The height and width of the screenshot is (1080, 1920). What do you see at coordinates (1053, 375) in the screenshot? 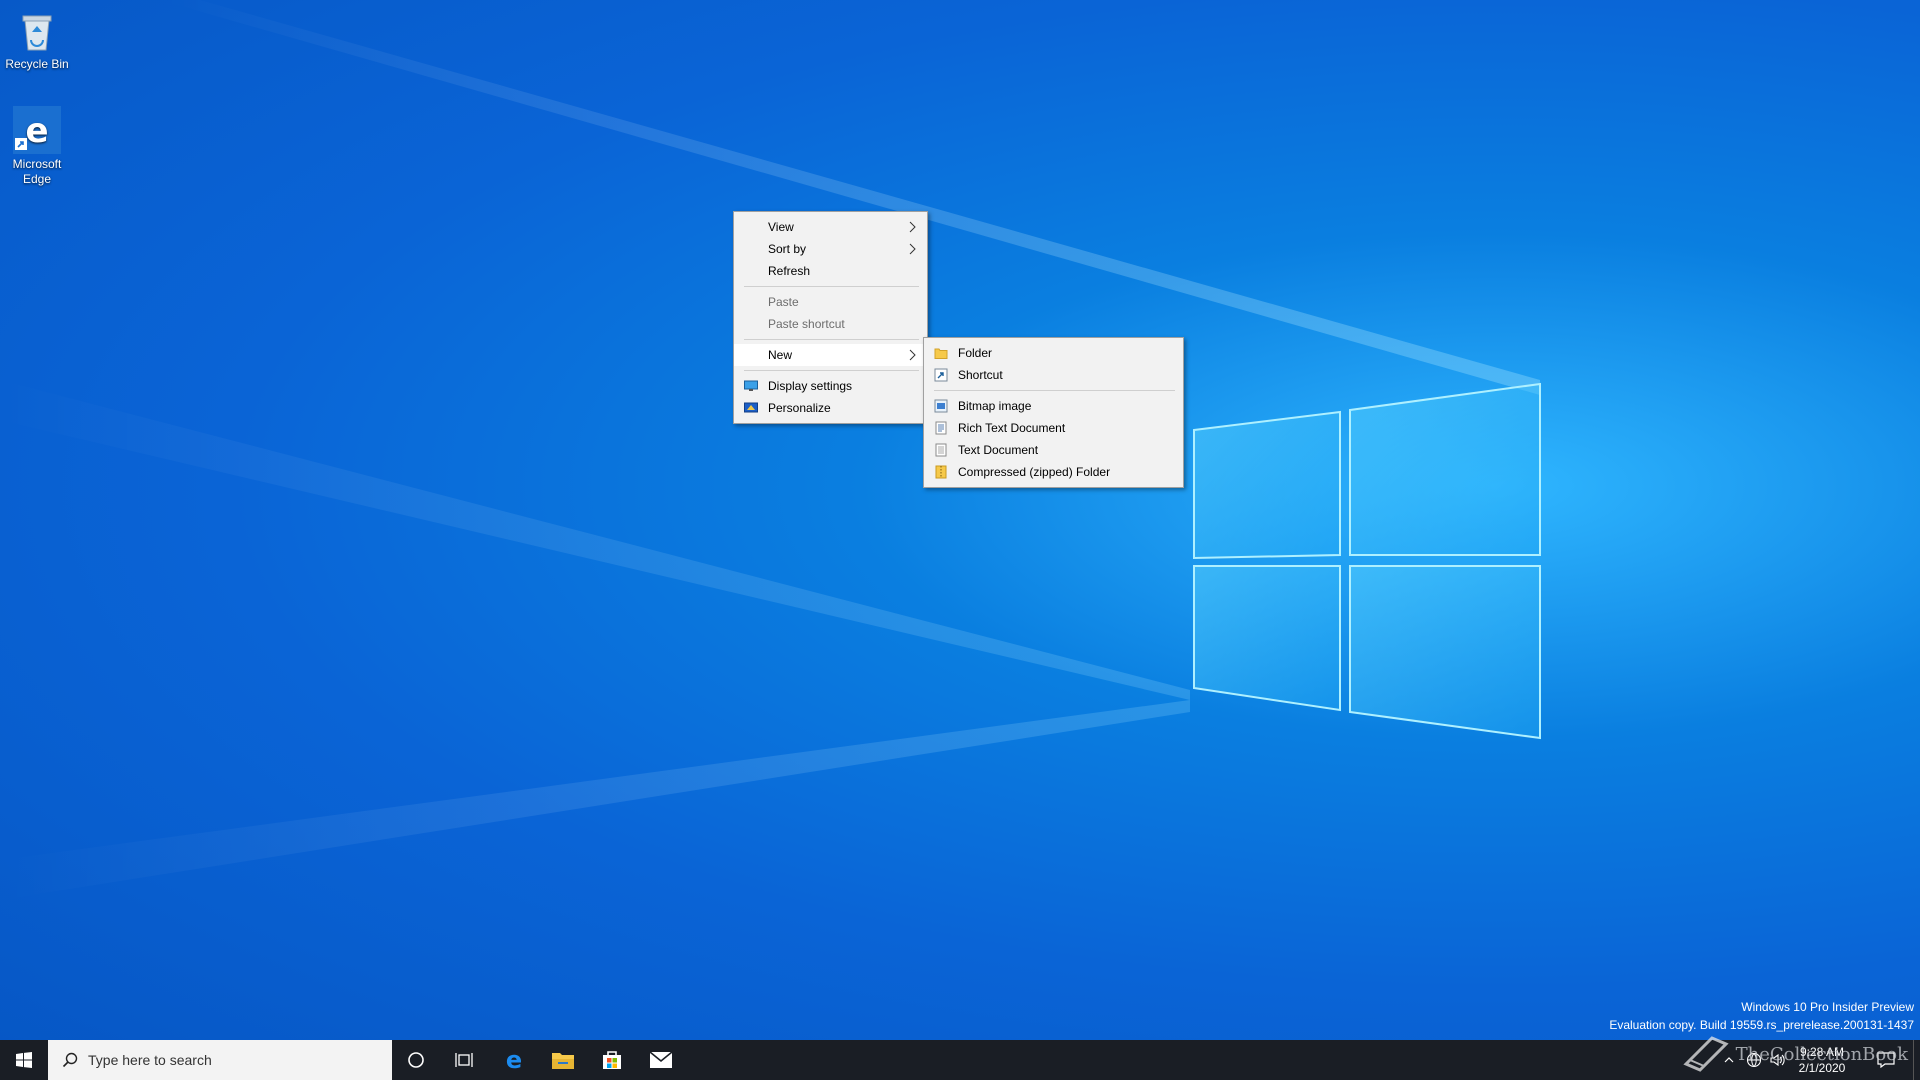
I see `submenu-item-shortcut: Shortcut` at bounding box center [1053, 375].